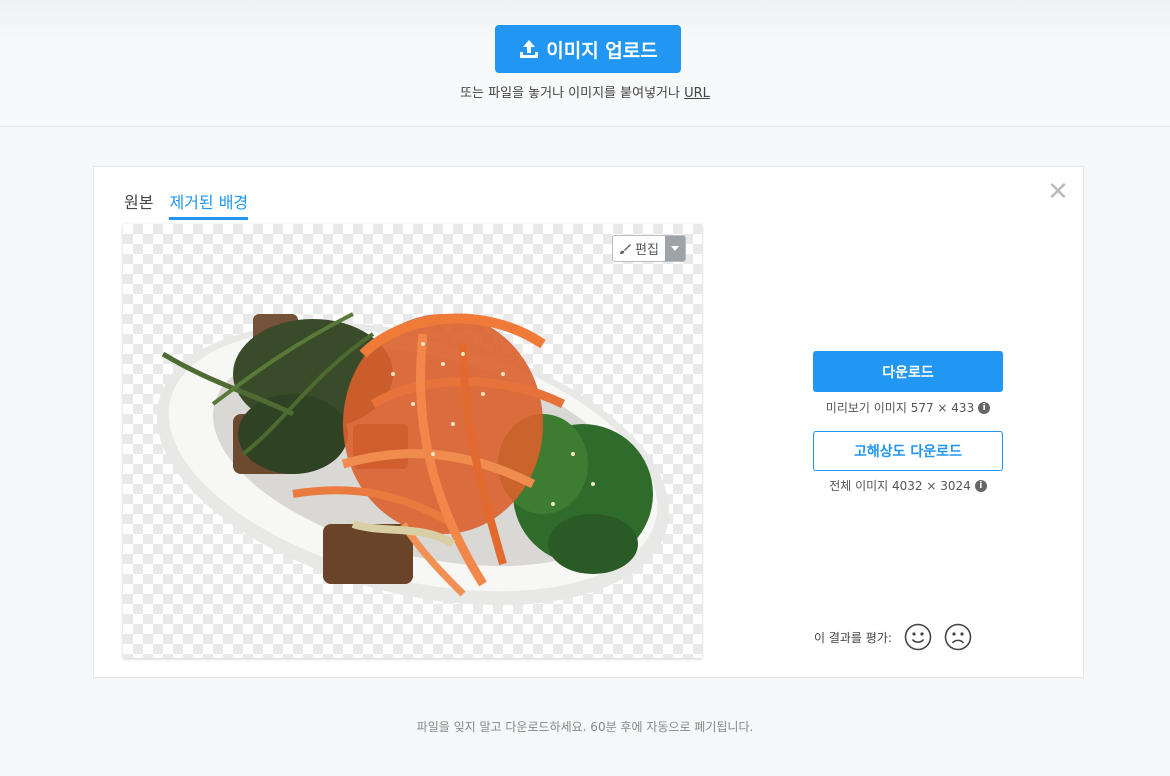  I want to click on preview-size-text: 미리보기 이미지 577 × 433, so click(900, 408).